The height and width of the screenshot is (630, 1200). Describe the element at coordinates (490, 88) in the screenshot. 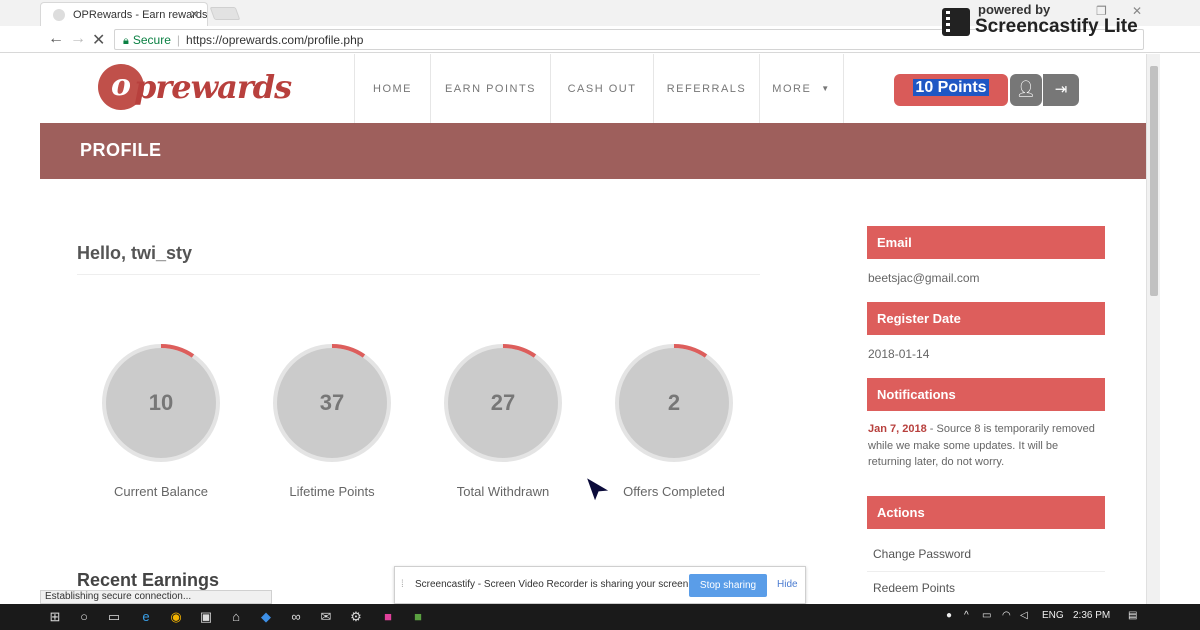

I see `nav-earn-points: EARN POINTS` at that location.